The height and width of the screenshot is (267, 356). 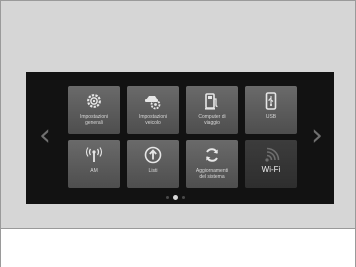 What do you see at coordinates (271, 155) in the screenshot?
I see `wifi-icon` at bounding box center [271, 155].